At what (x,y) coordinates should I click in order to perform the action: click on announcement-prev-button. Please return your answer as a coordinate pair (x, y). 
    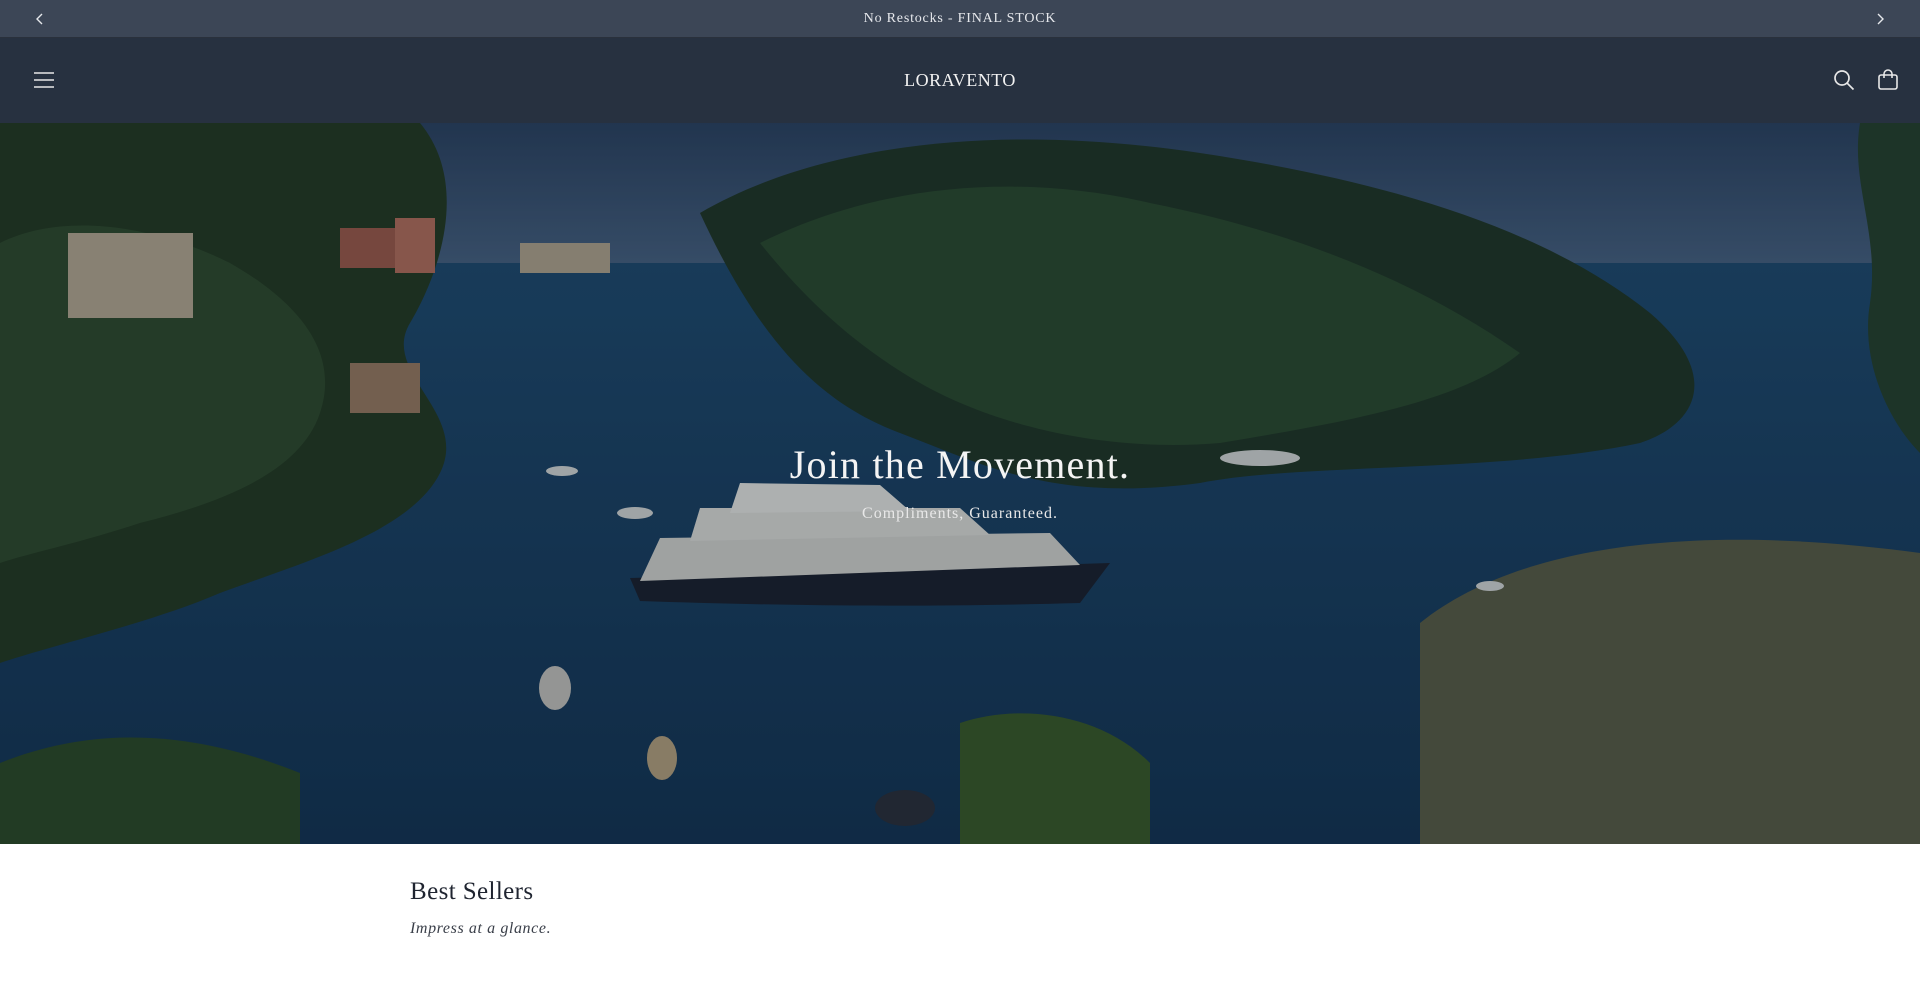
    Looking at the image, I should click on (40, 19).